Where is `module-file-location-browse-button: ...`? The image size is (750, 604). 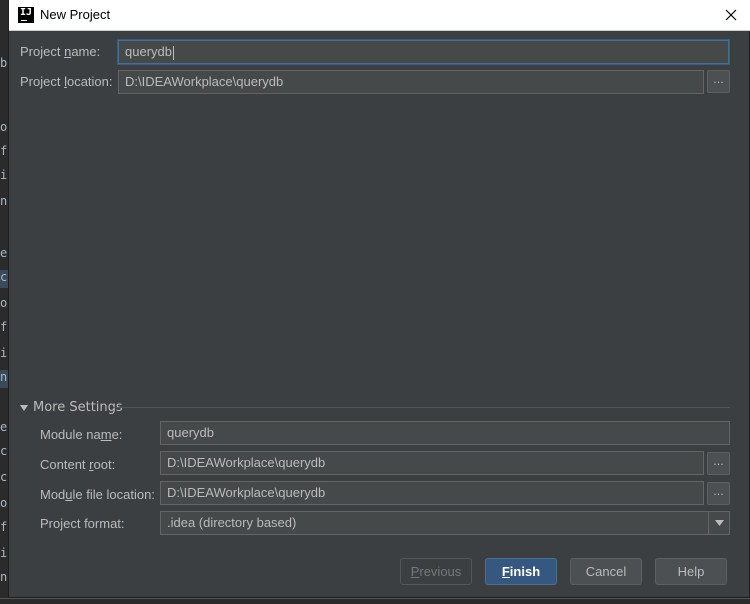 module-file-location-browse-button: ... is located at coordinates (718, 493).